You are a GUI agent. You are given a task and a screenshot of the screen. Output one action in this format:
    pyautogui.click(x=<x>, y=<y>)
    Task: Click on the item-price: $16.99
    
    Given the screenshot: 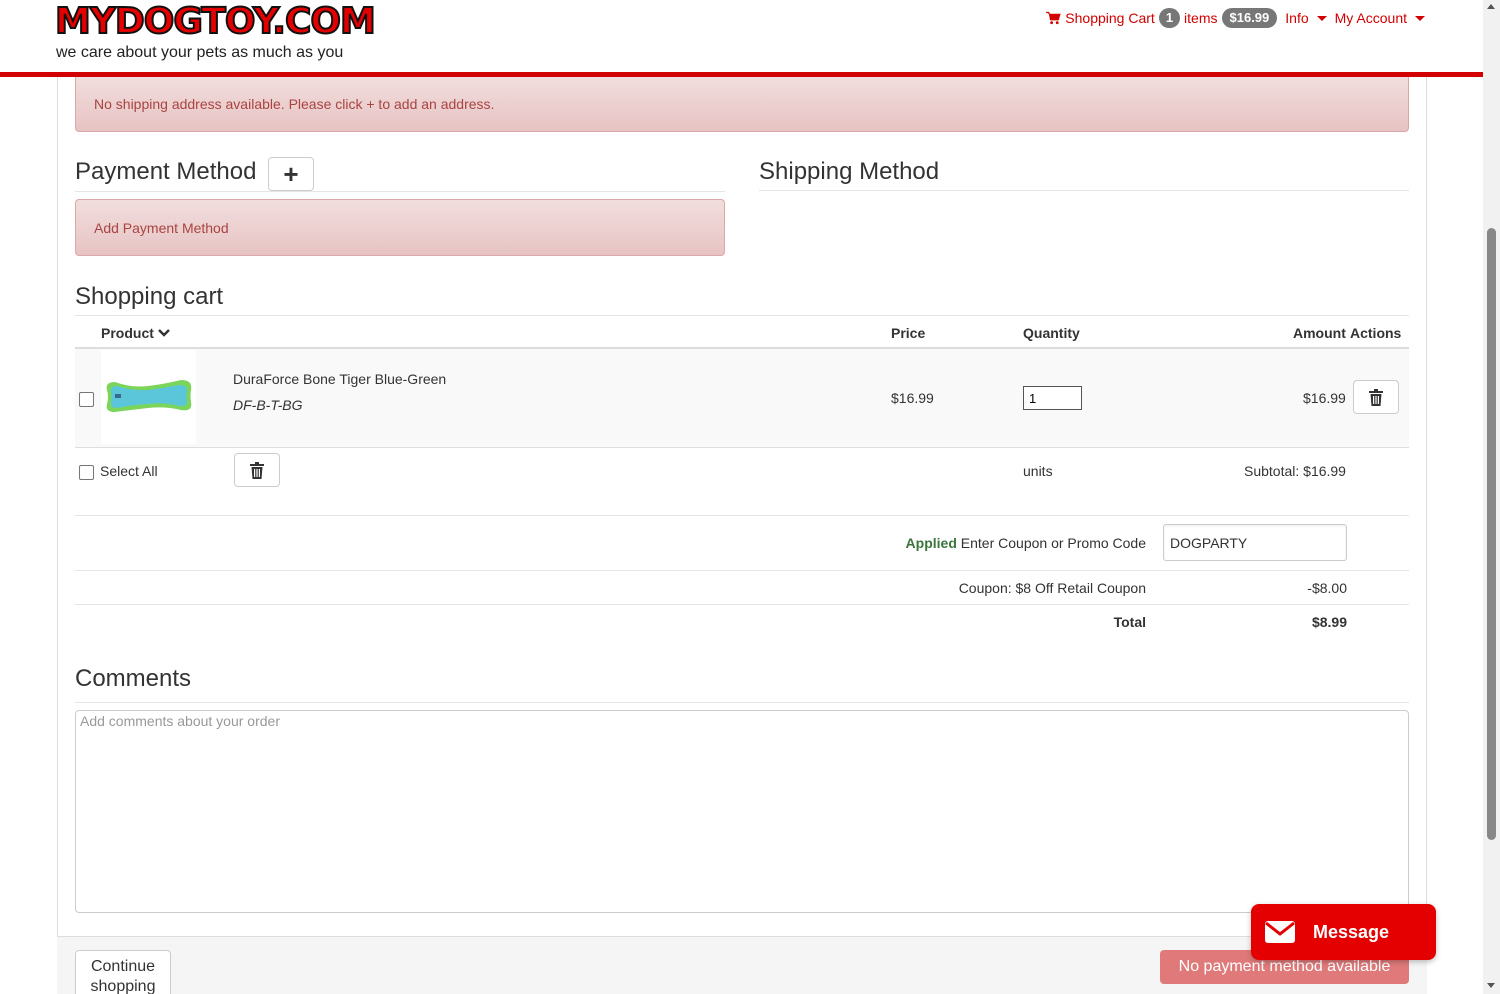 What is the action you would take?
    pyautogui.click(x=912, y=398)
    